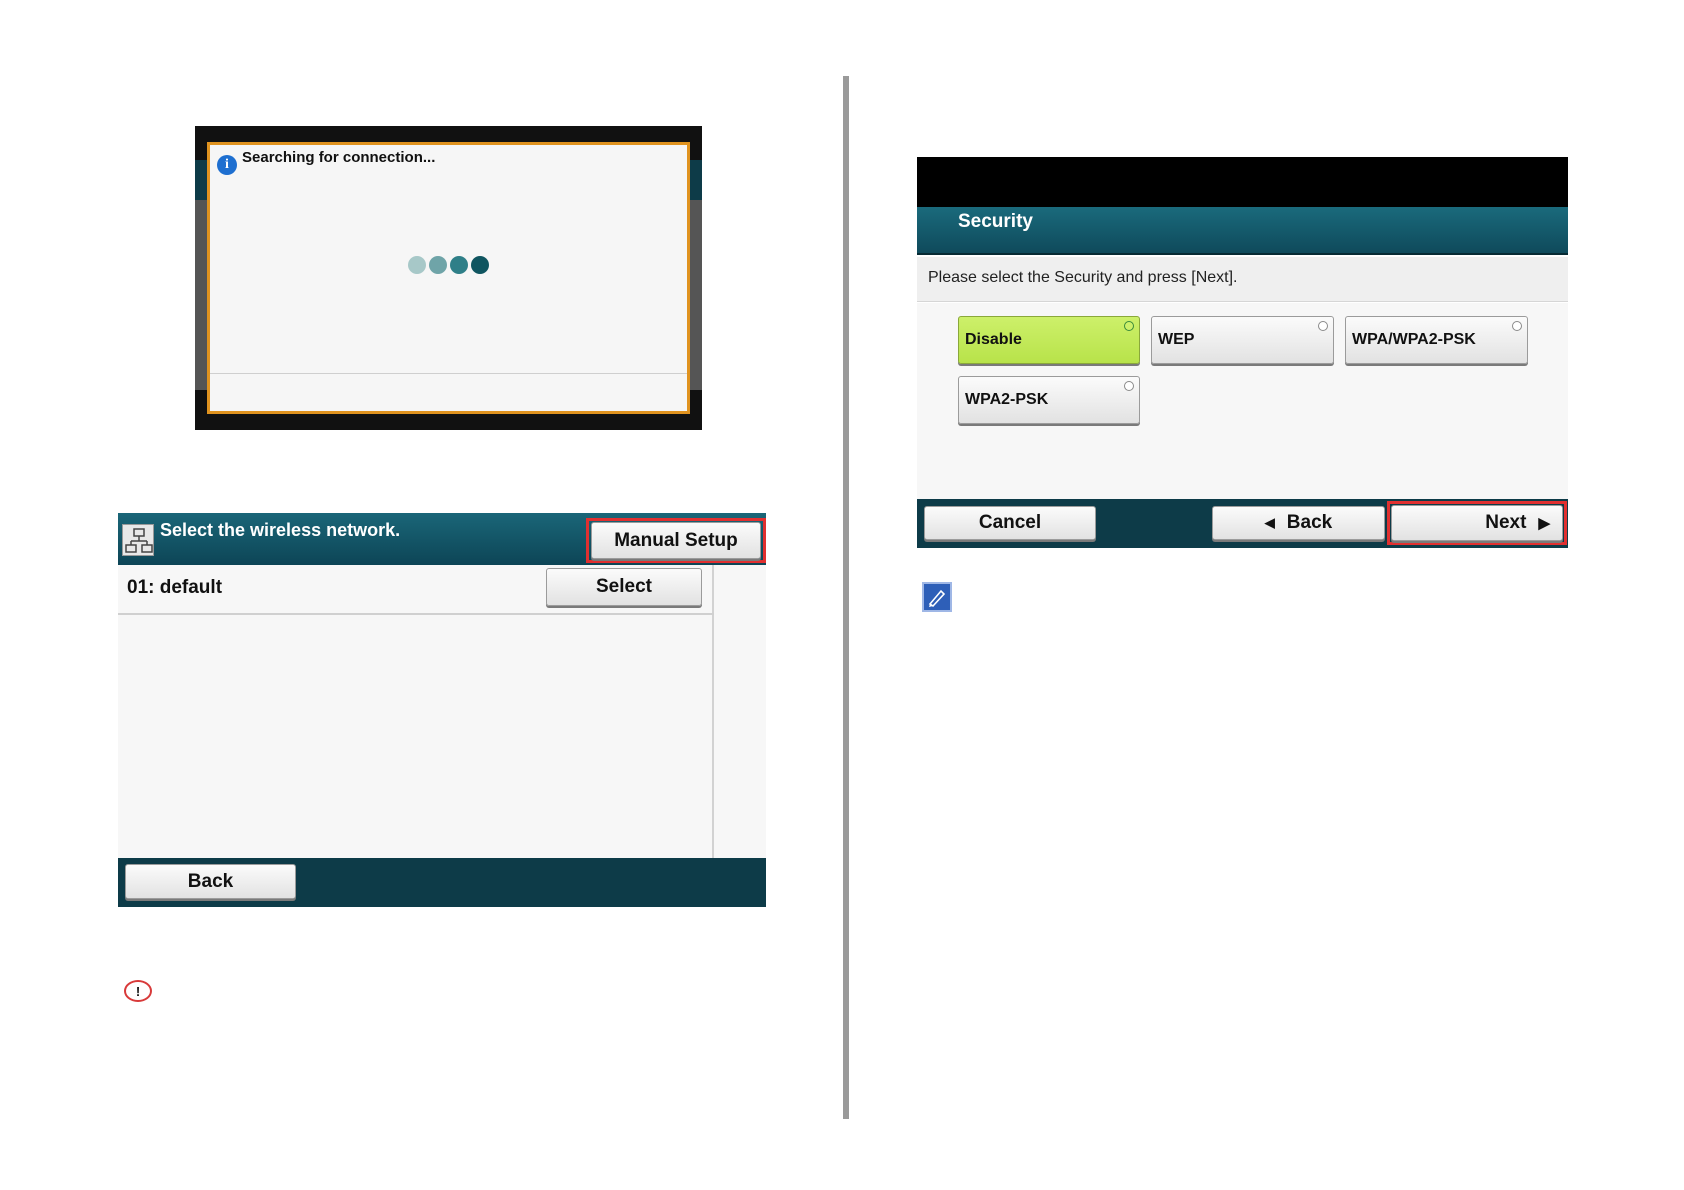 The height and width of the screenshot is (1190, 1684). Describe the element at coordinates (995, 221) in the screenshot. I see `security-title: Security` at that location.